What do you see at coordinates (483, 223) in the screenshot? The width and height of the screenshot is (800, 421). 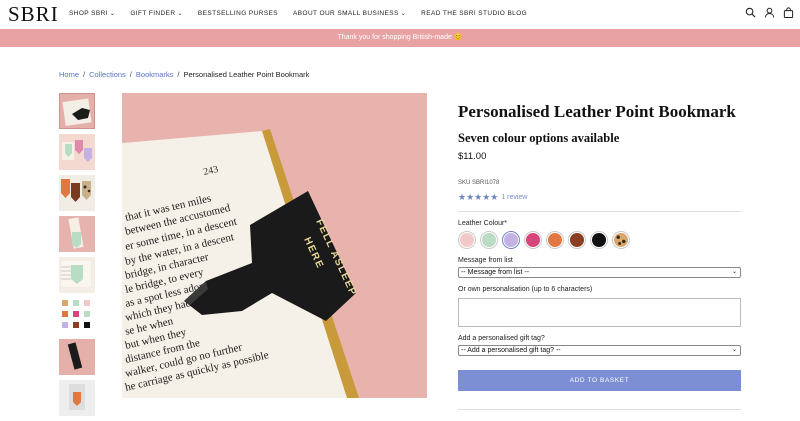 I see `leather-colour-label: Leather Colour*` at bounding box center [483, 223].